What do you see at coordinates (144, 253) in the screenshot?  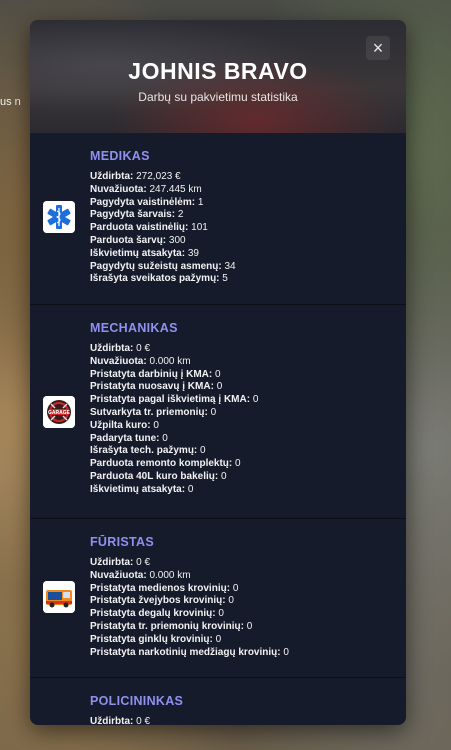 I see `stat-row: Iškvietimų atsakyta: 39` at bounding box center [144, 253].